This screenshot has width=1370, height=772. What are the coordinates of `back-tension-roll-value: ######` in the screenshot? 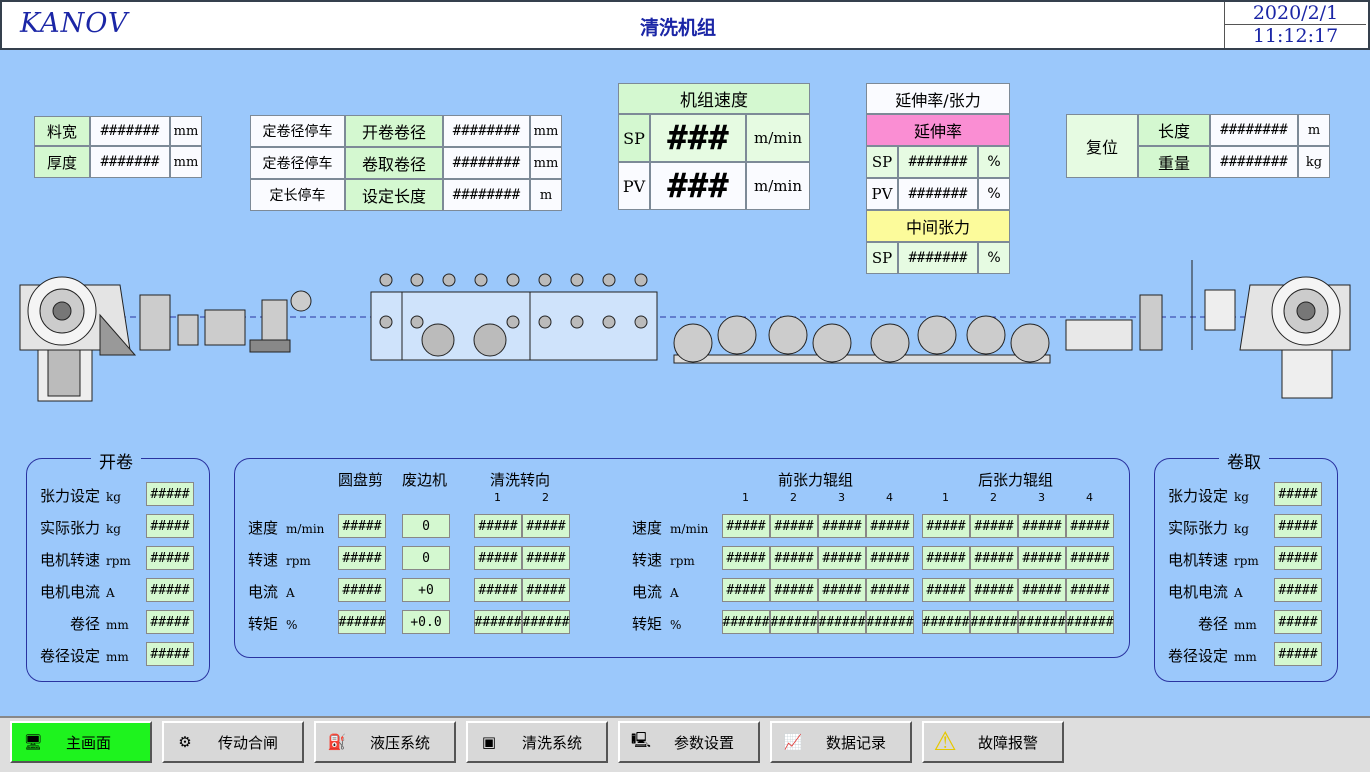 It's located at (994, 622).